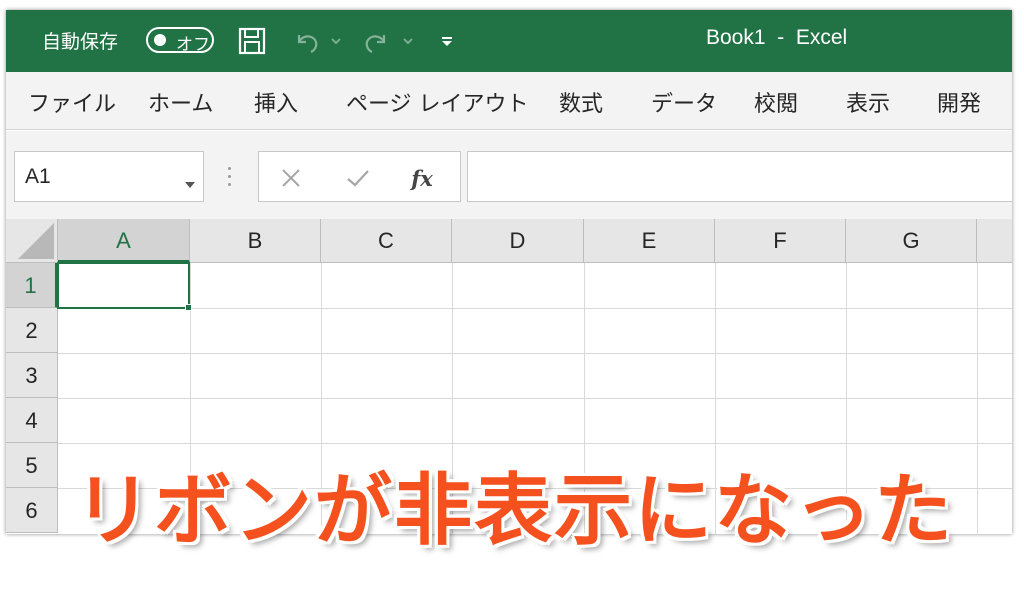 This screenshot has height=614, width=1024. I want to click on row-header-3: 3, so click(32, 375).